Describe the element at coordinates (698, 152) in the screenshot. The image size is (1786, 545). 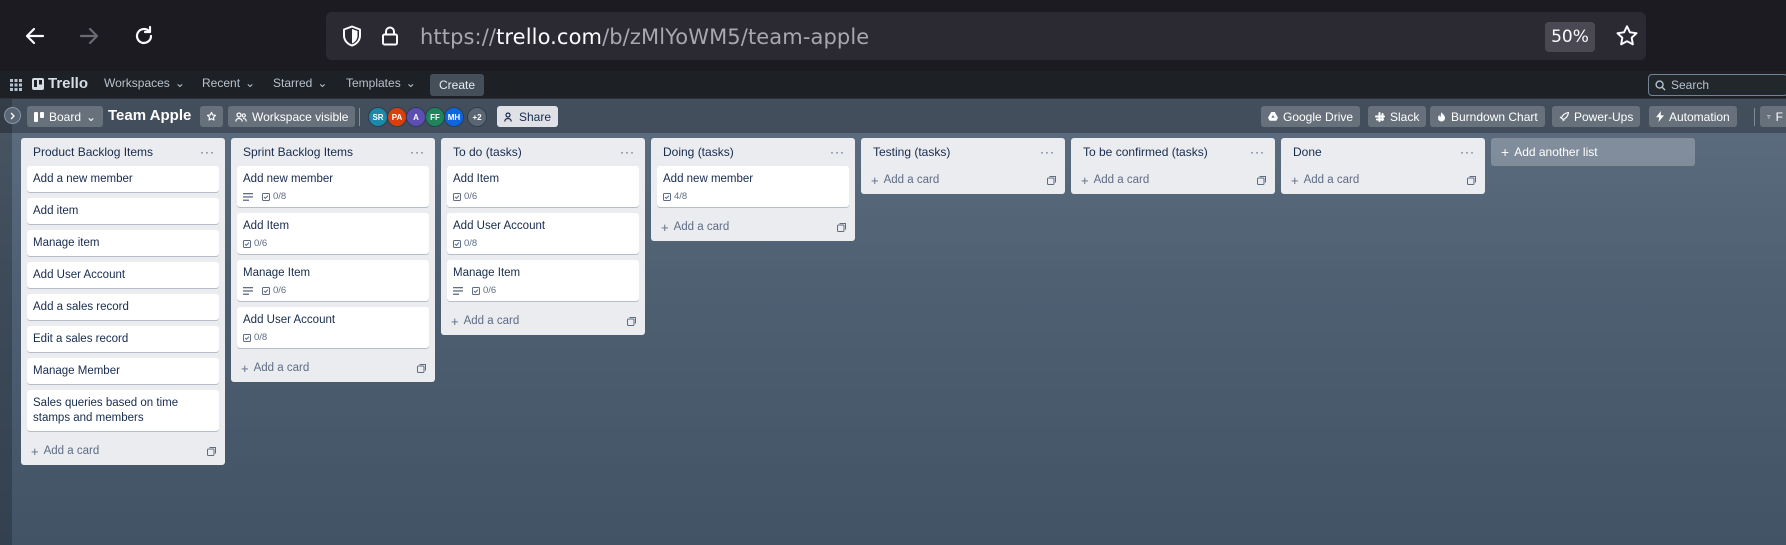
I see `list-title: Doing (tasks)` at that location.